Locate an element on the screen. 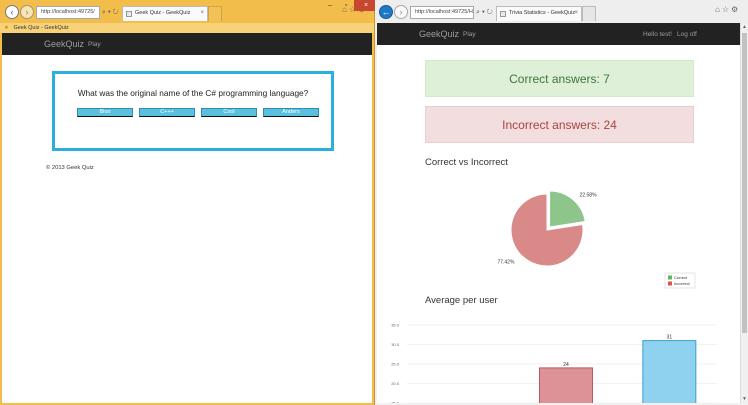 This screenshot has width=748, height=405. legend-label-incorrect: Incorrect is located at coordinates (682, 283).